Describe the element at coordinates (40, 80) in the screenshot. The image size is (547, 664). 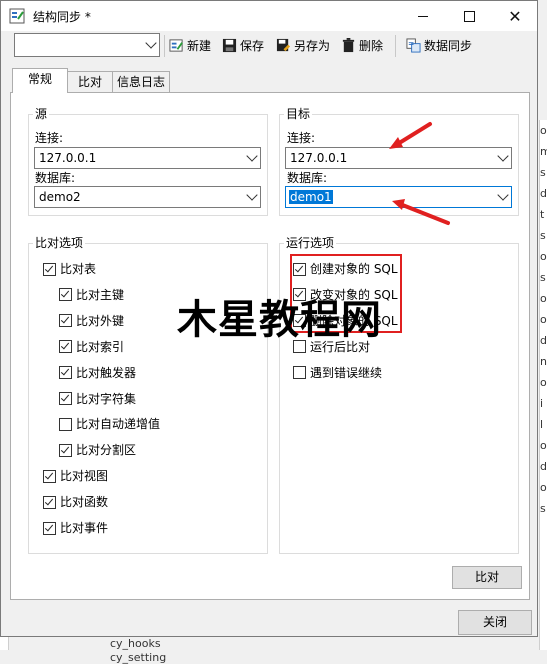
I see `tab-general: 常规` at that location.